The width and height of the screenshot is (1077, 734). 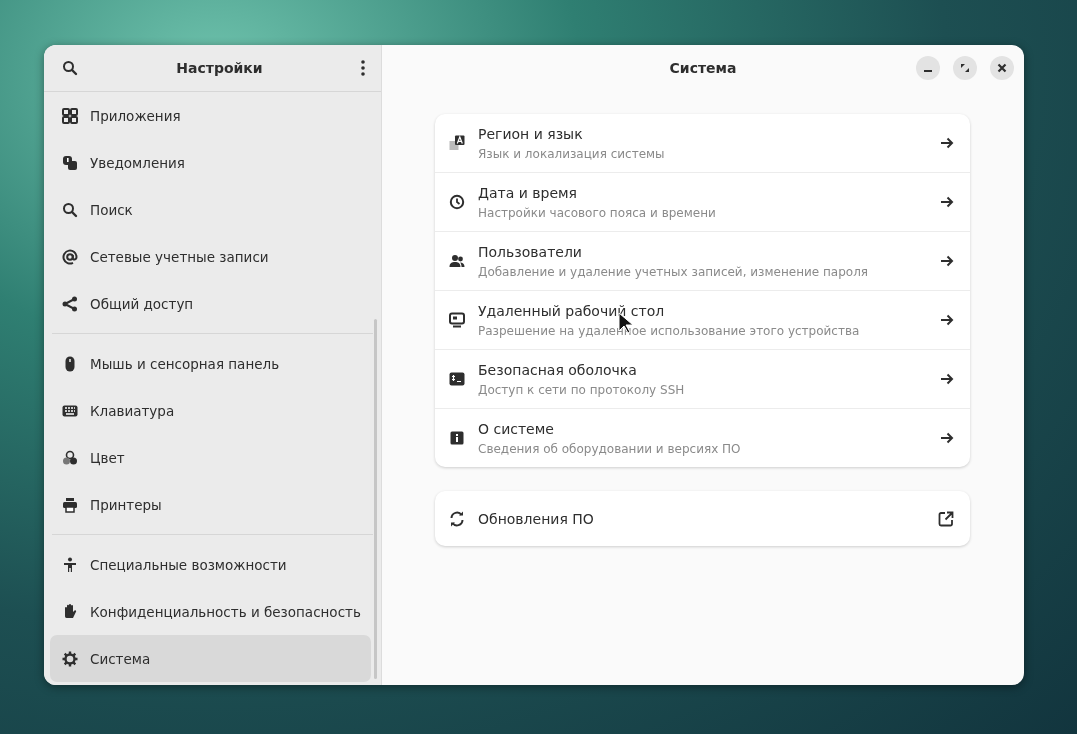 I want to click on row-title: Безопасная оболочка, so click(x=558, y=369).